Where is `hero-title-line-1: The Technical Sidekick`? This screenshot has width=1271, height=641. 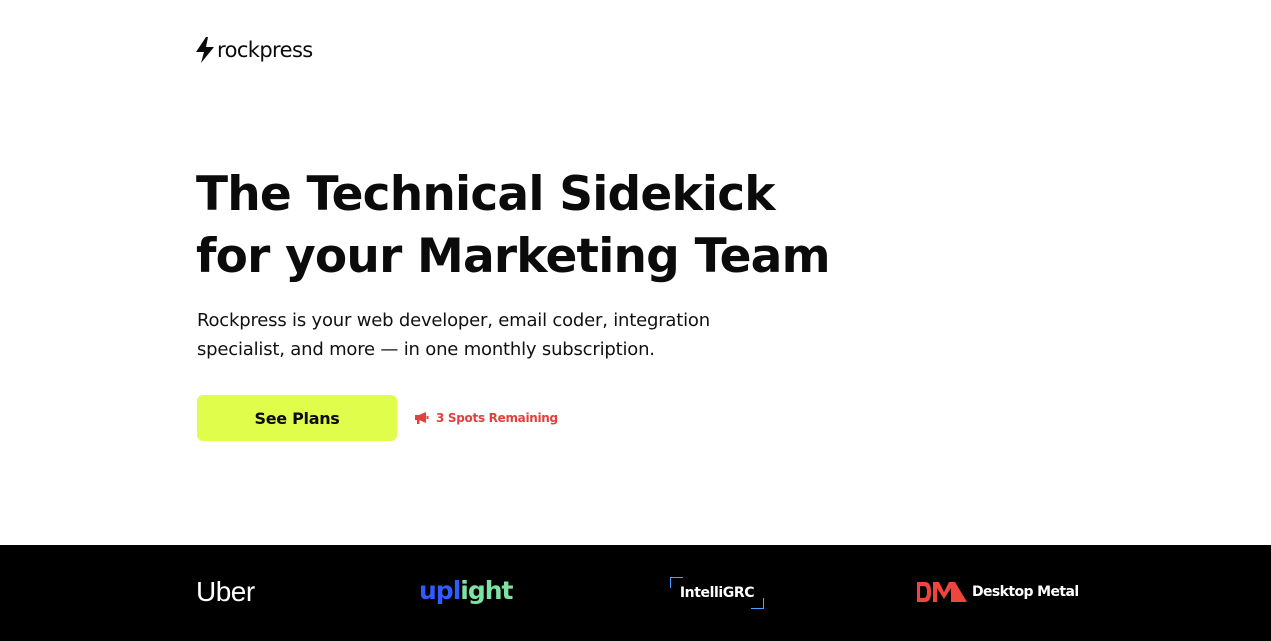 hero-title-line-1: The Technical Sidekick is located at coordinates (486, 194).